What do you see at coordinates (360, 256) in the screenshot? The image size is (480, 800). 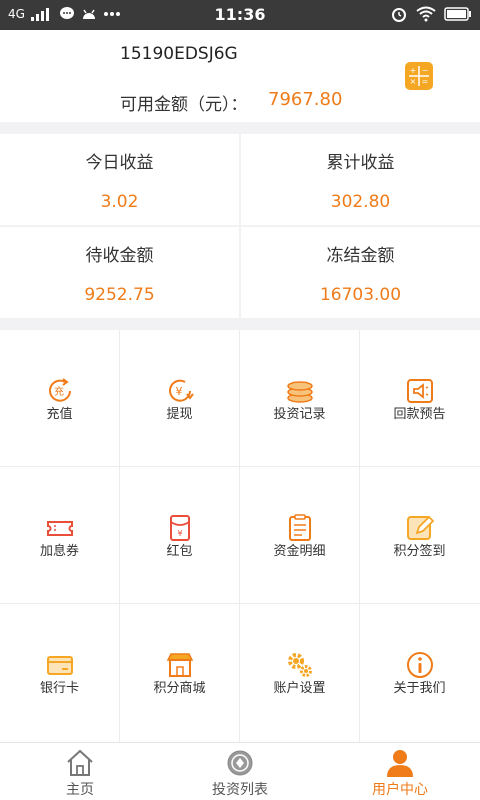 I see `stat-label: 冻结金额` at bounding box center [360, 256].